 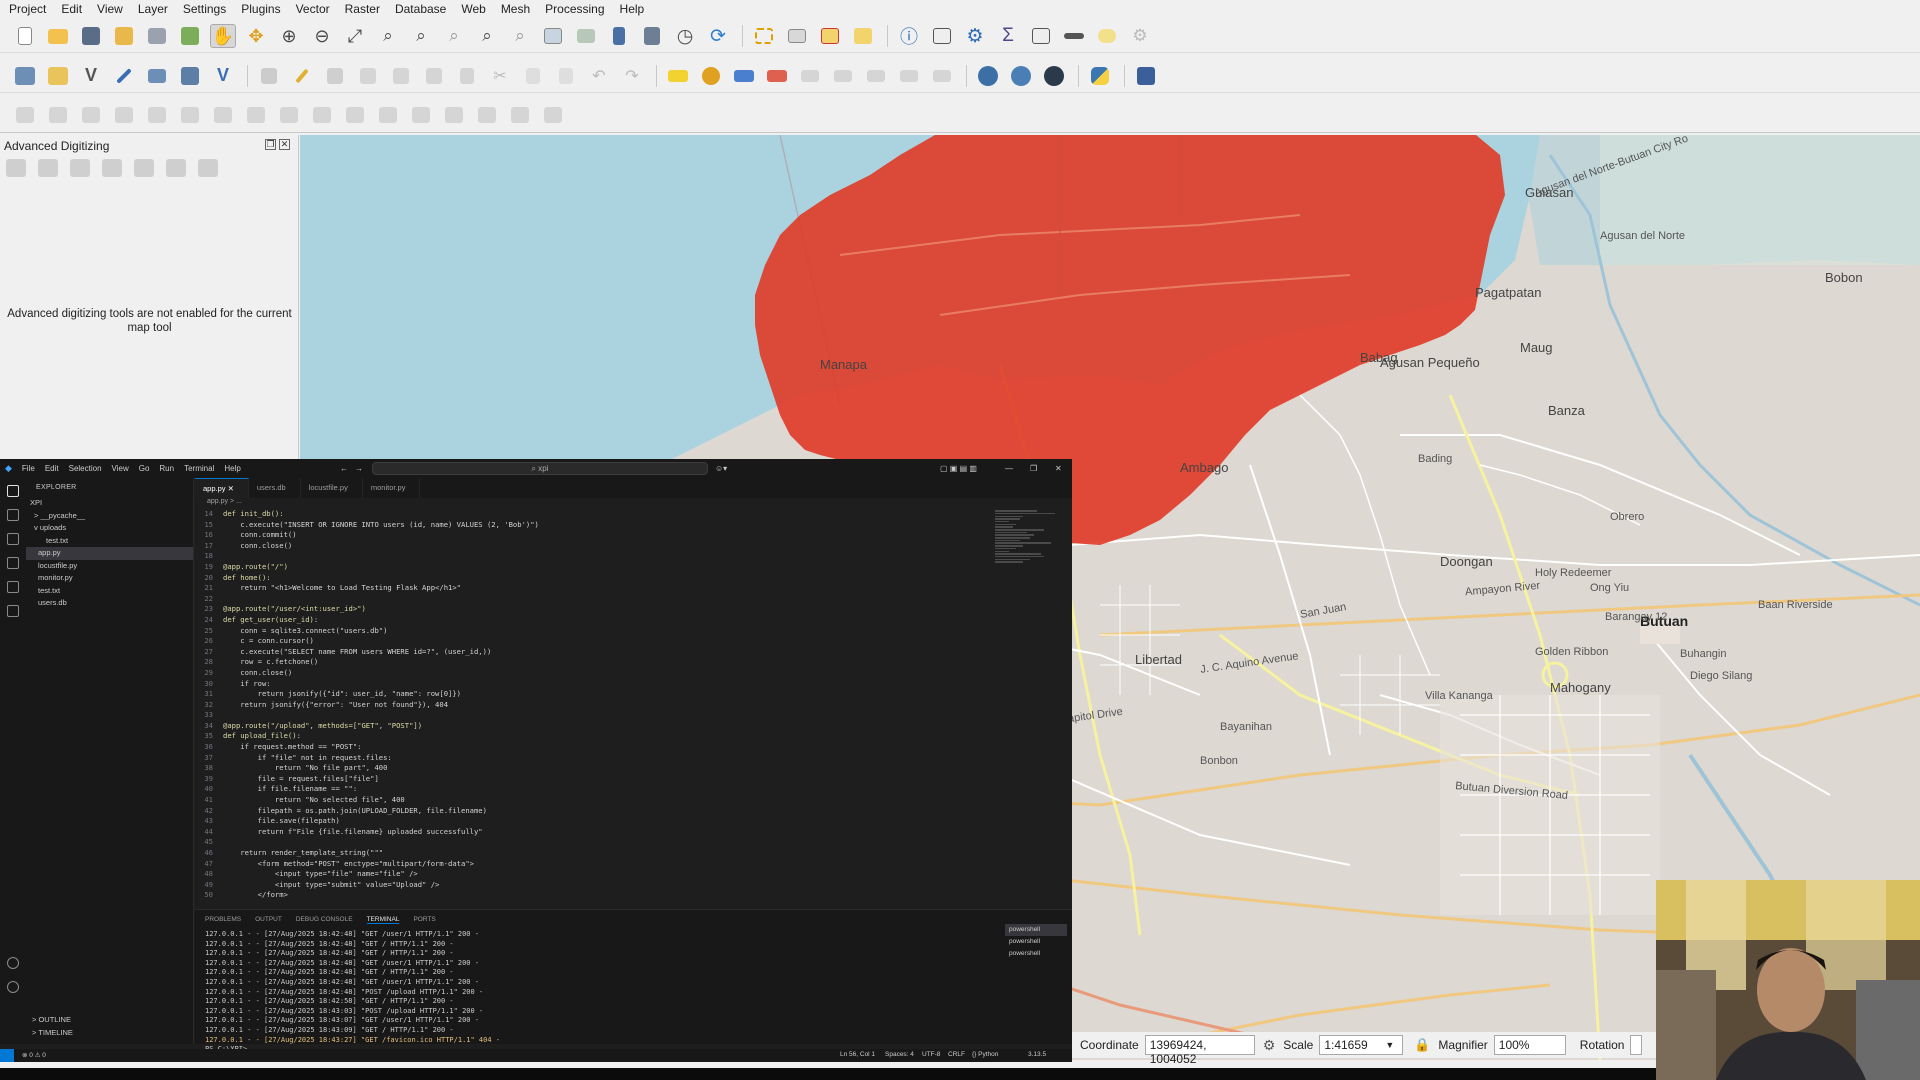 What do you see at coordinates (1100, 76) in the screenshot?
I see `python-console-icon` at bounding box center [1100, 76].